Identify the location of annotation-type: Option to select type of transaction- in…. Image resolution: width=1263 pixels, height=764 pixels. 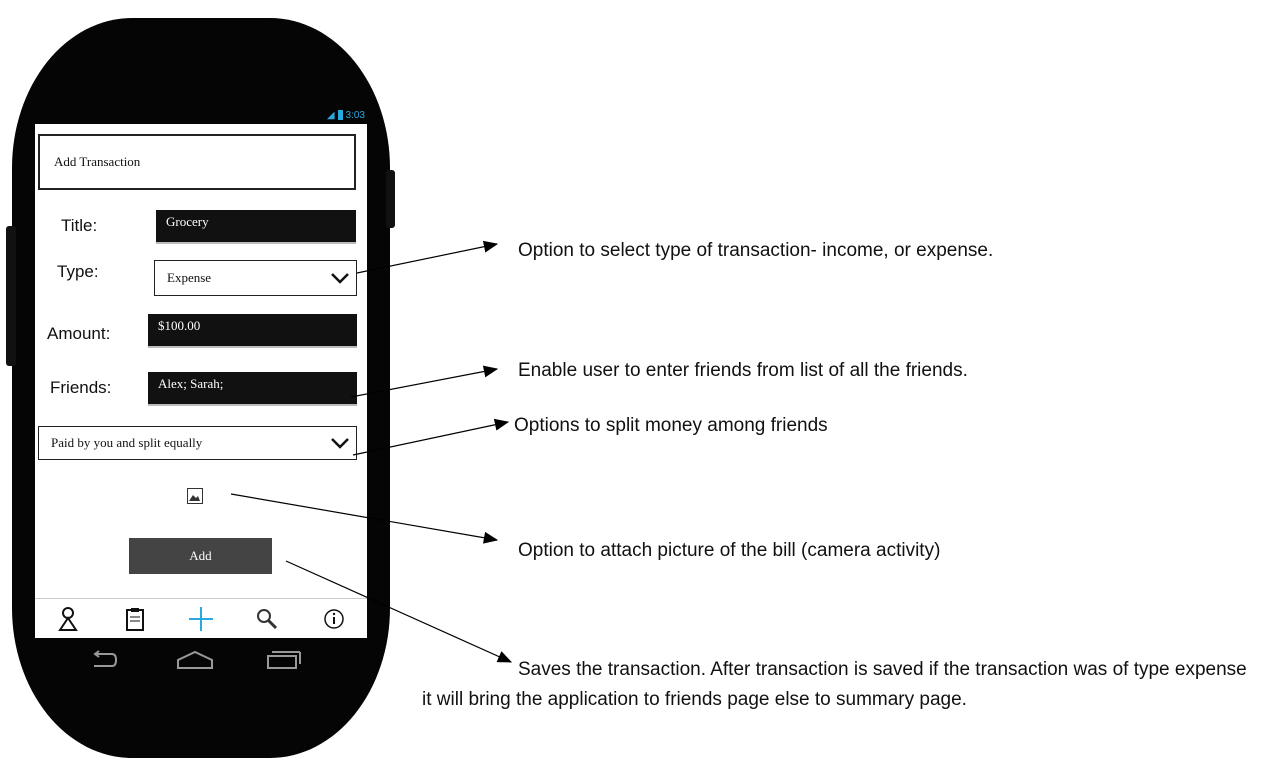
(756, 250).